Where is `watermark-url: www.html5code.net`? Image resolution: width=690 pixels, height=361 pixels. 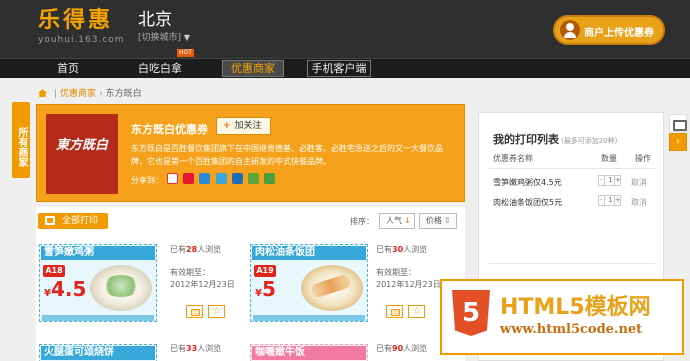 watermark-url: www.html5code.net is located at coordinates (571, 329).